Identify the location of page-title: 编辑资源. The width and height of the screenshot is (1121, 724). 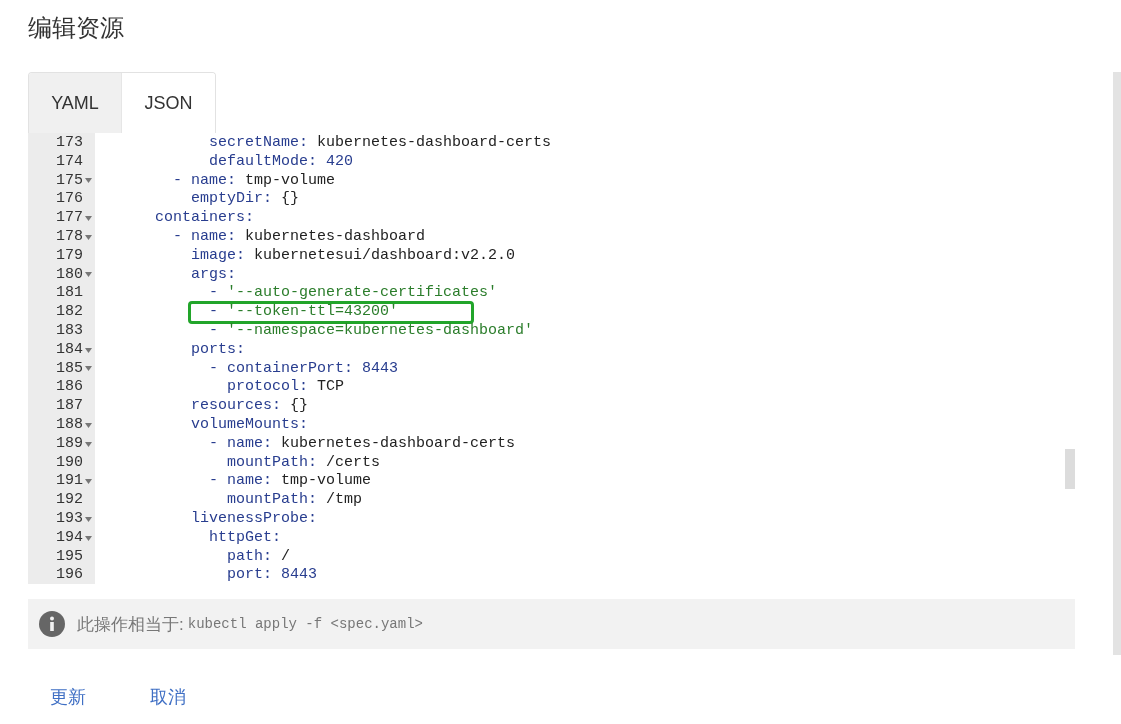
(76, 28).